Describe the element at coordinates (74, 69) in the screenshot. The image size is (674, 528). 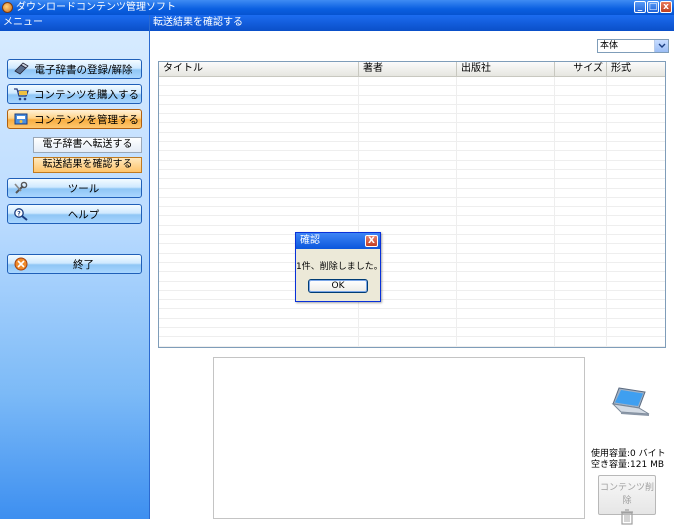
I see `menu-register-dictionary: 電子辞書の登録/解除` at that location.